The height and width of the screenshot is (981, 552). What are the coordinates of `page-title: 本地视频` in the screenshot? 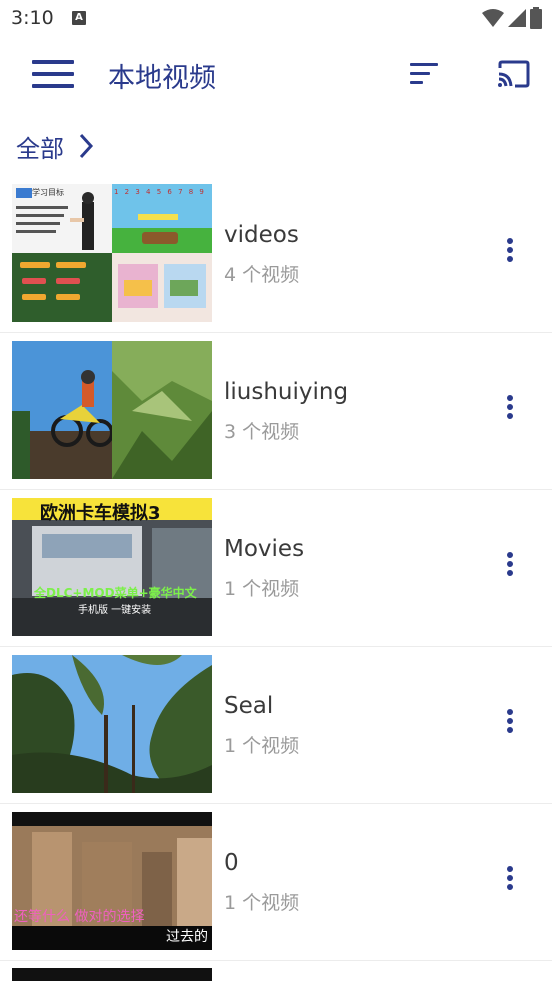 It's located at (162, 78).